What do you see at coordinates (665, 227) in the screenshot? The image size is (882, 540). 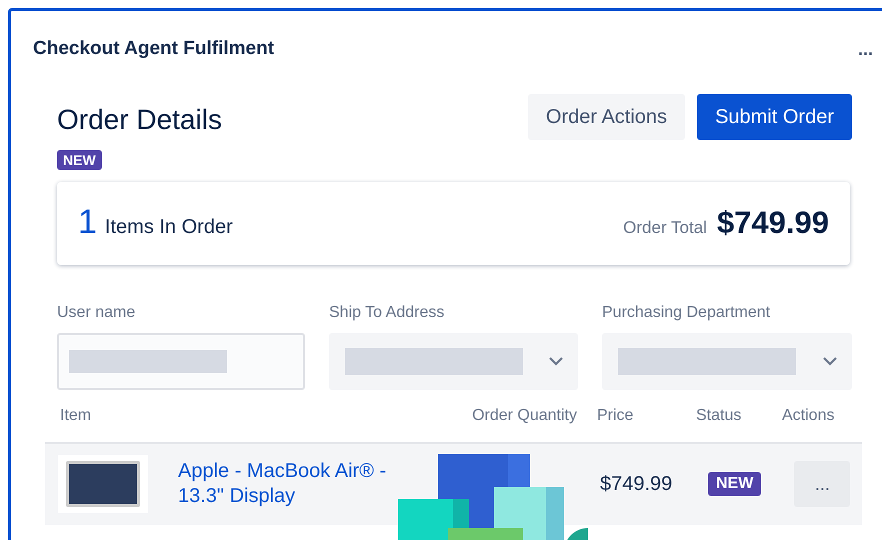 I see `total-label: Order Total` at bounding box center [665, 227].